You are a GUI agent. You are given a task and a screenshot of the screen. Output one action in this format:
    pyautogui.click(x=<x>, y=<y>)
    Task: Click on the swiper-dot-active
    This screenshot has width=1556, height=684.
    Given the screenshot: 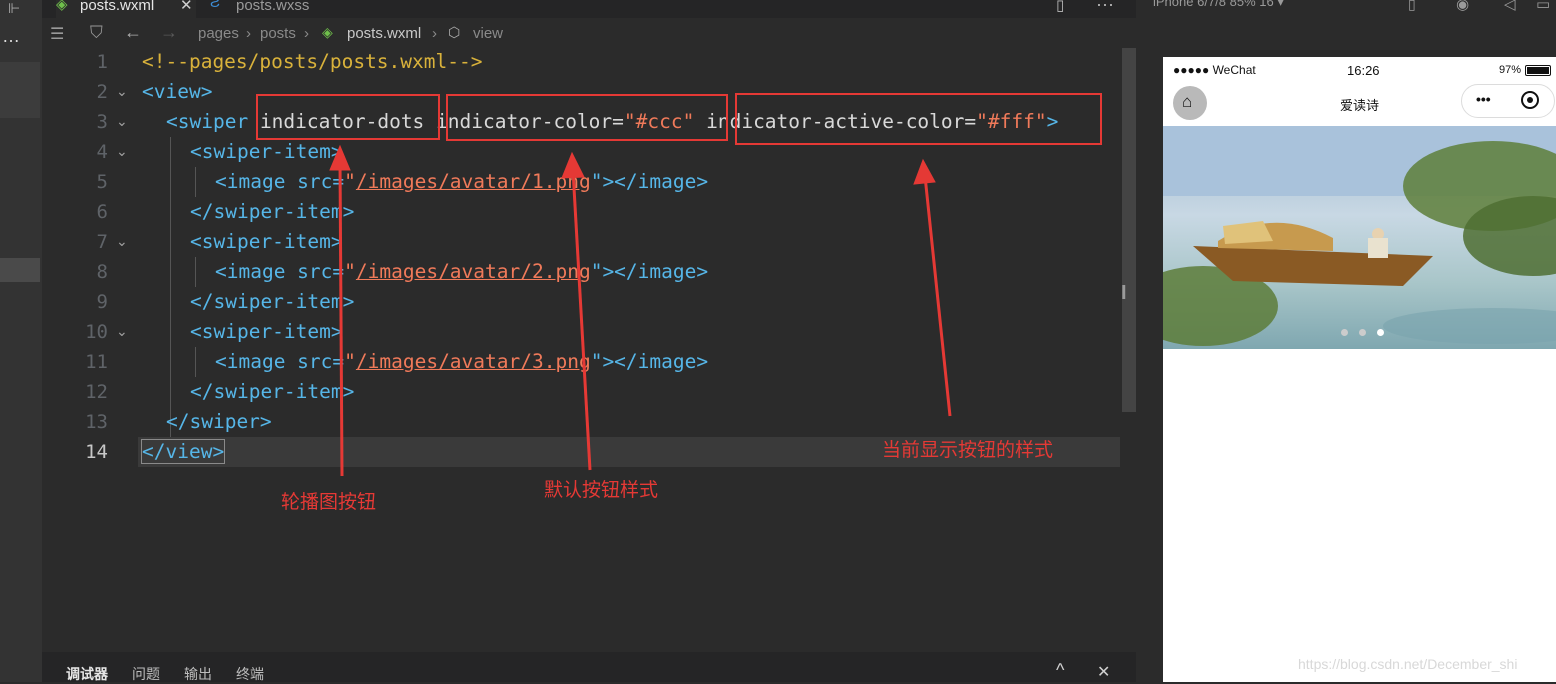 What is the action you would take?
    pyautogui.click(x=1380, y=332)
    